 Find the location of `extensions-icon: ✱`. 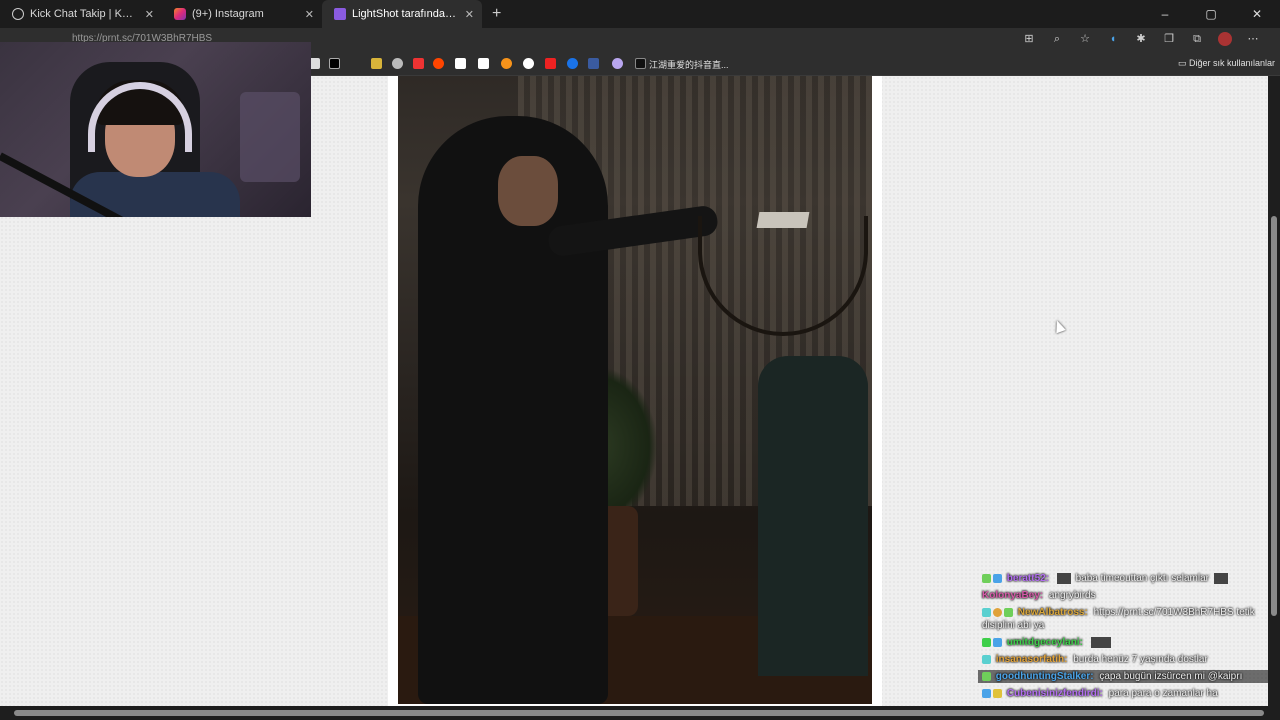

extensions-icon: ✱ is located at coordinates (1141, 39).